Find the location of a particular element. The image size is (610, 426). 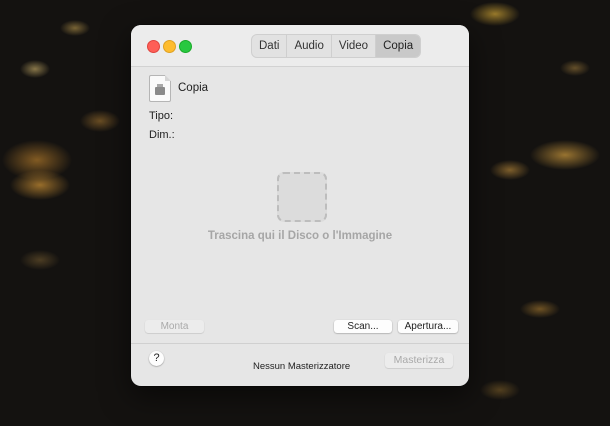

type-label: Tipo: is located at coordinates (161, 116).